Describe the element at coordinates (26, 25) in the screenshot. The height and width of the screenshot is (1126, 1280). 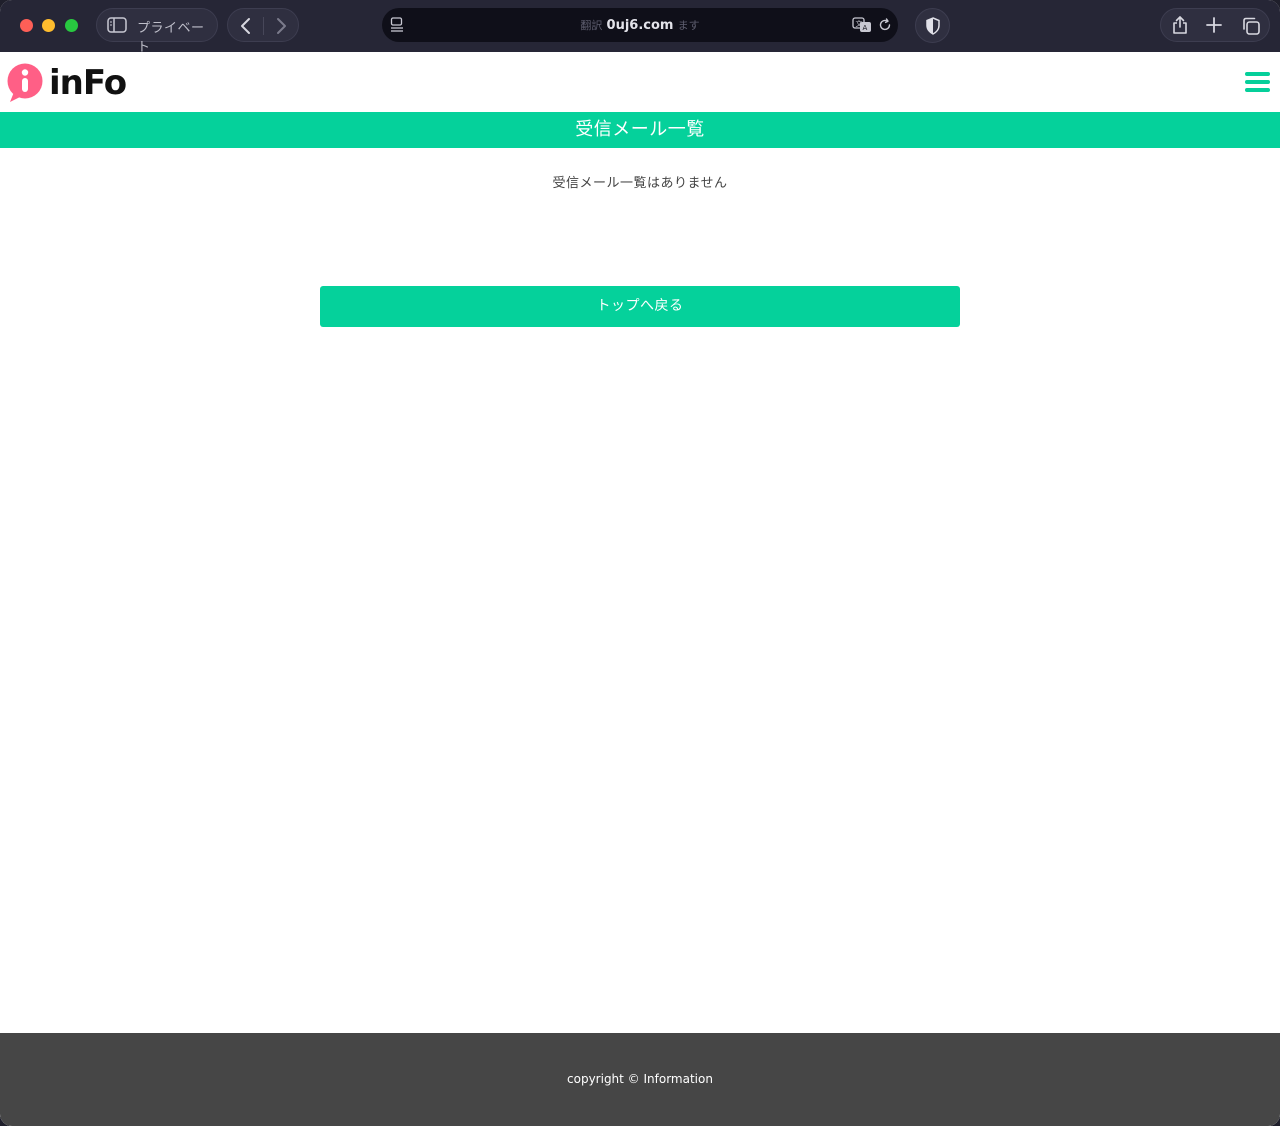
I see `close-window-button` at that location.